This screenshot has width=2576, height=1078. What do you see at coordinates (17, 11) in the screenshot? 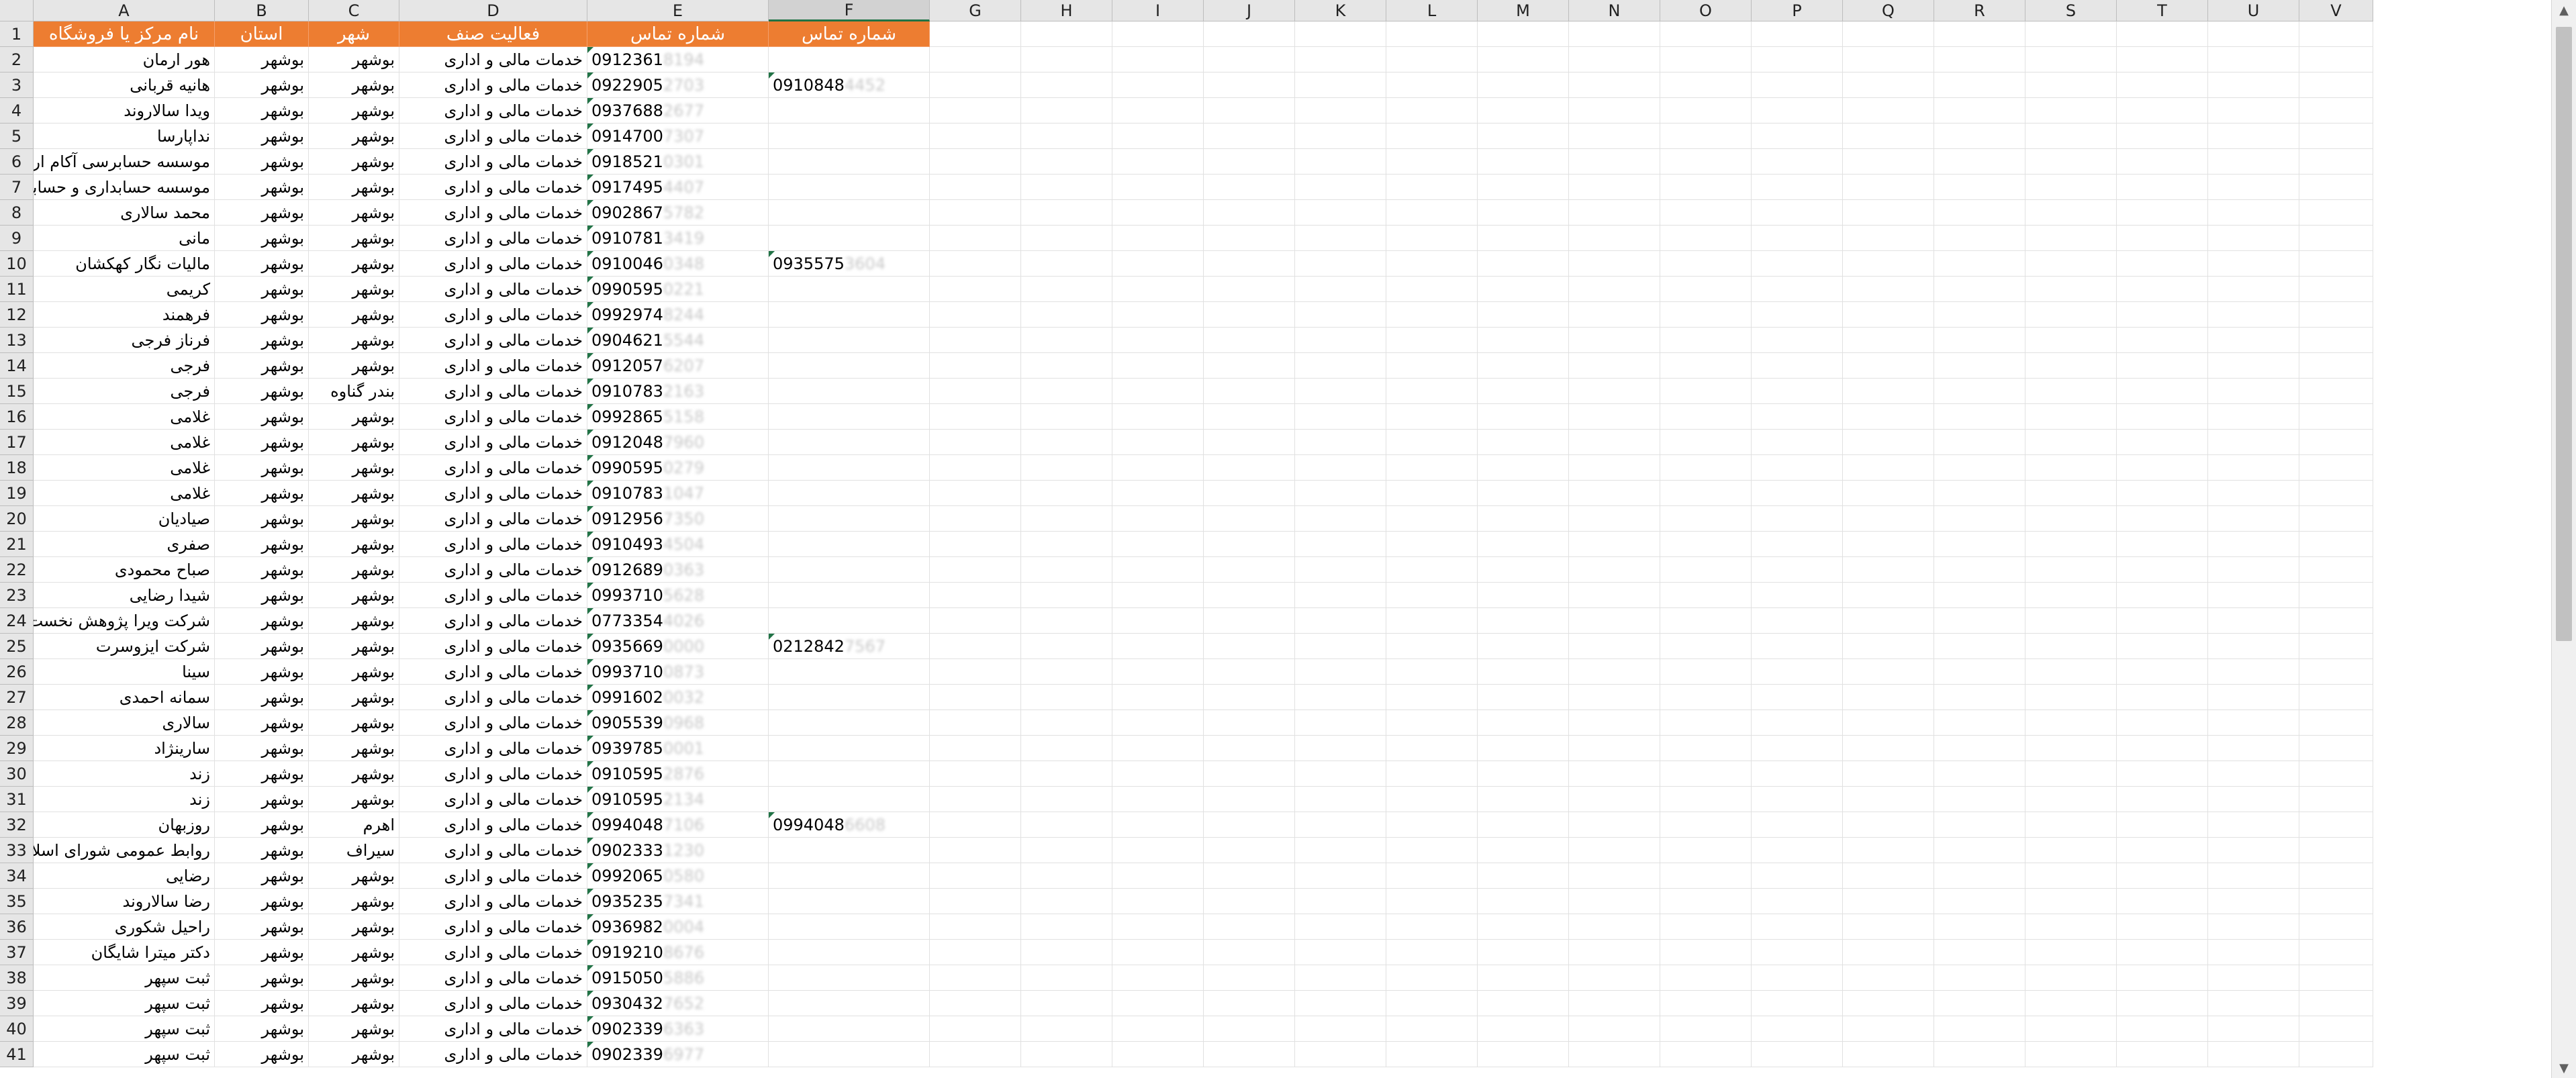
I see `select-all-corner` at bounding box center [17, 11].